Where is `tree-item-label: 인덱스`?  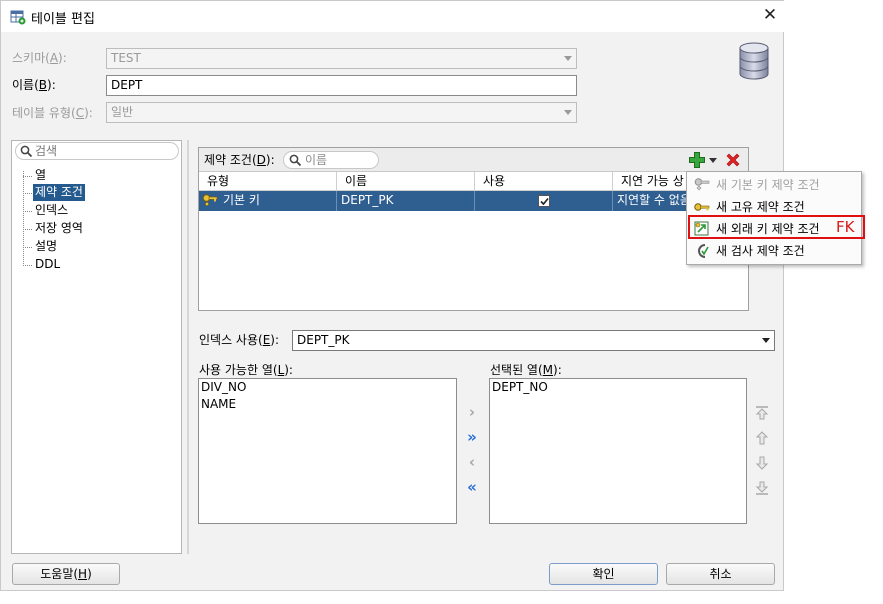 tree-item-label: 인덱스 is located at coordinates (52, 210).